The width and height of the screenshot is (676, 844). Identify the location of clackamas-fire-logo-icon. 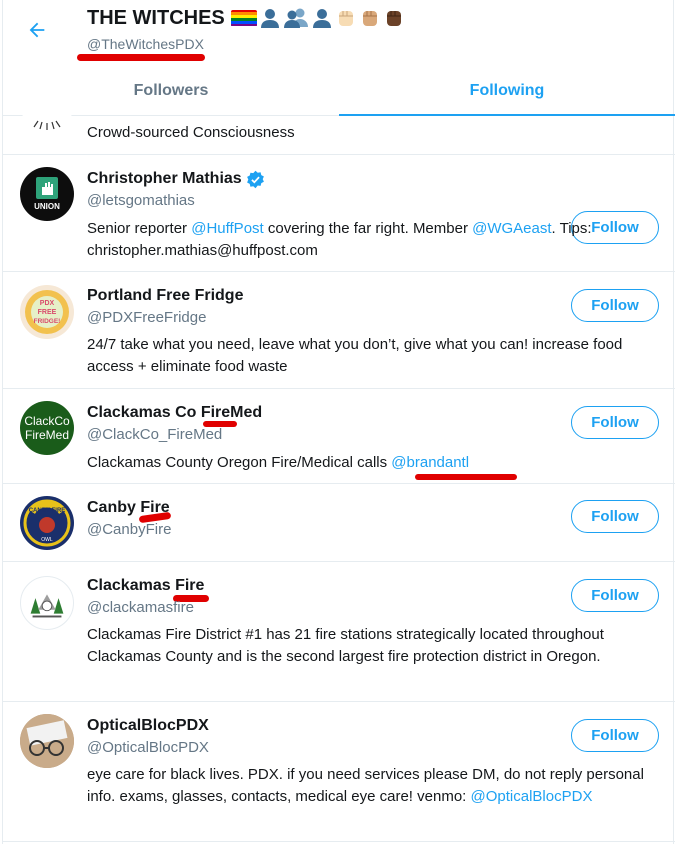
(47, 606).